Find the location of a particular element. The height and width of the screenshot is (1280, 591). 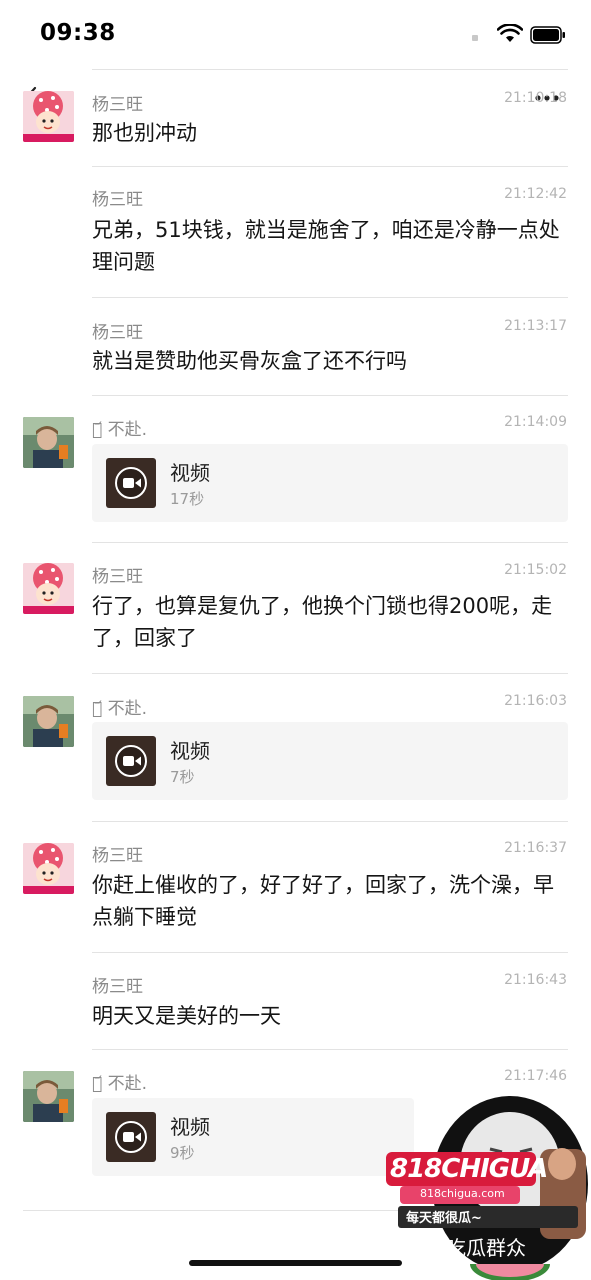

message-text: 兄弟，51块钱，就当是施舍了，咱还是冷静一点处理问题 is located at coordinates (326, 246).